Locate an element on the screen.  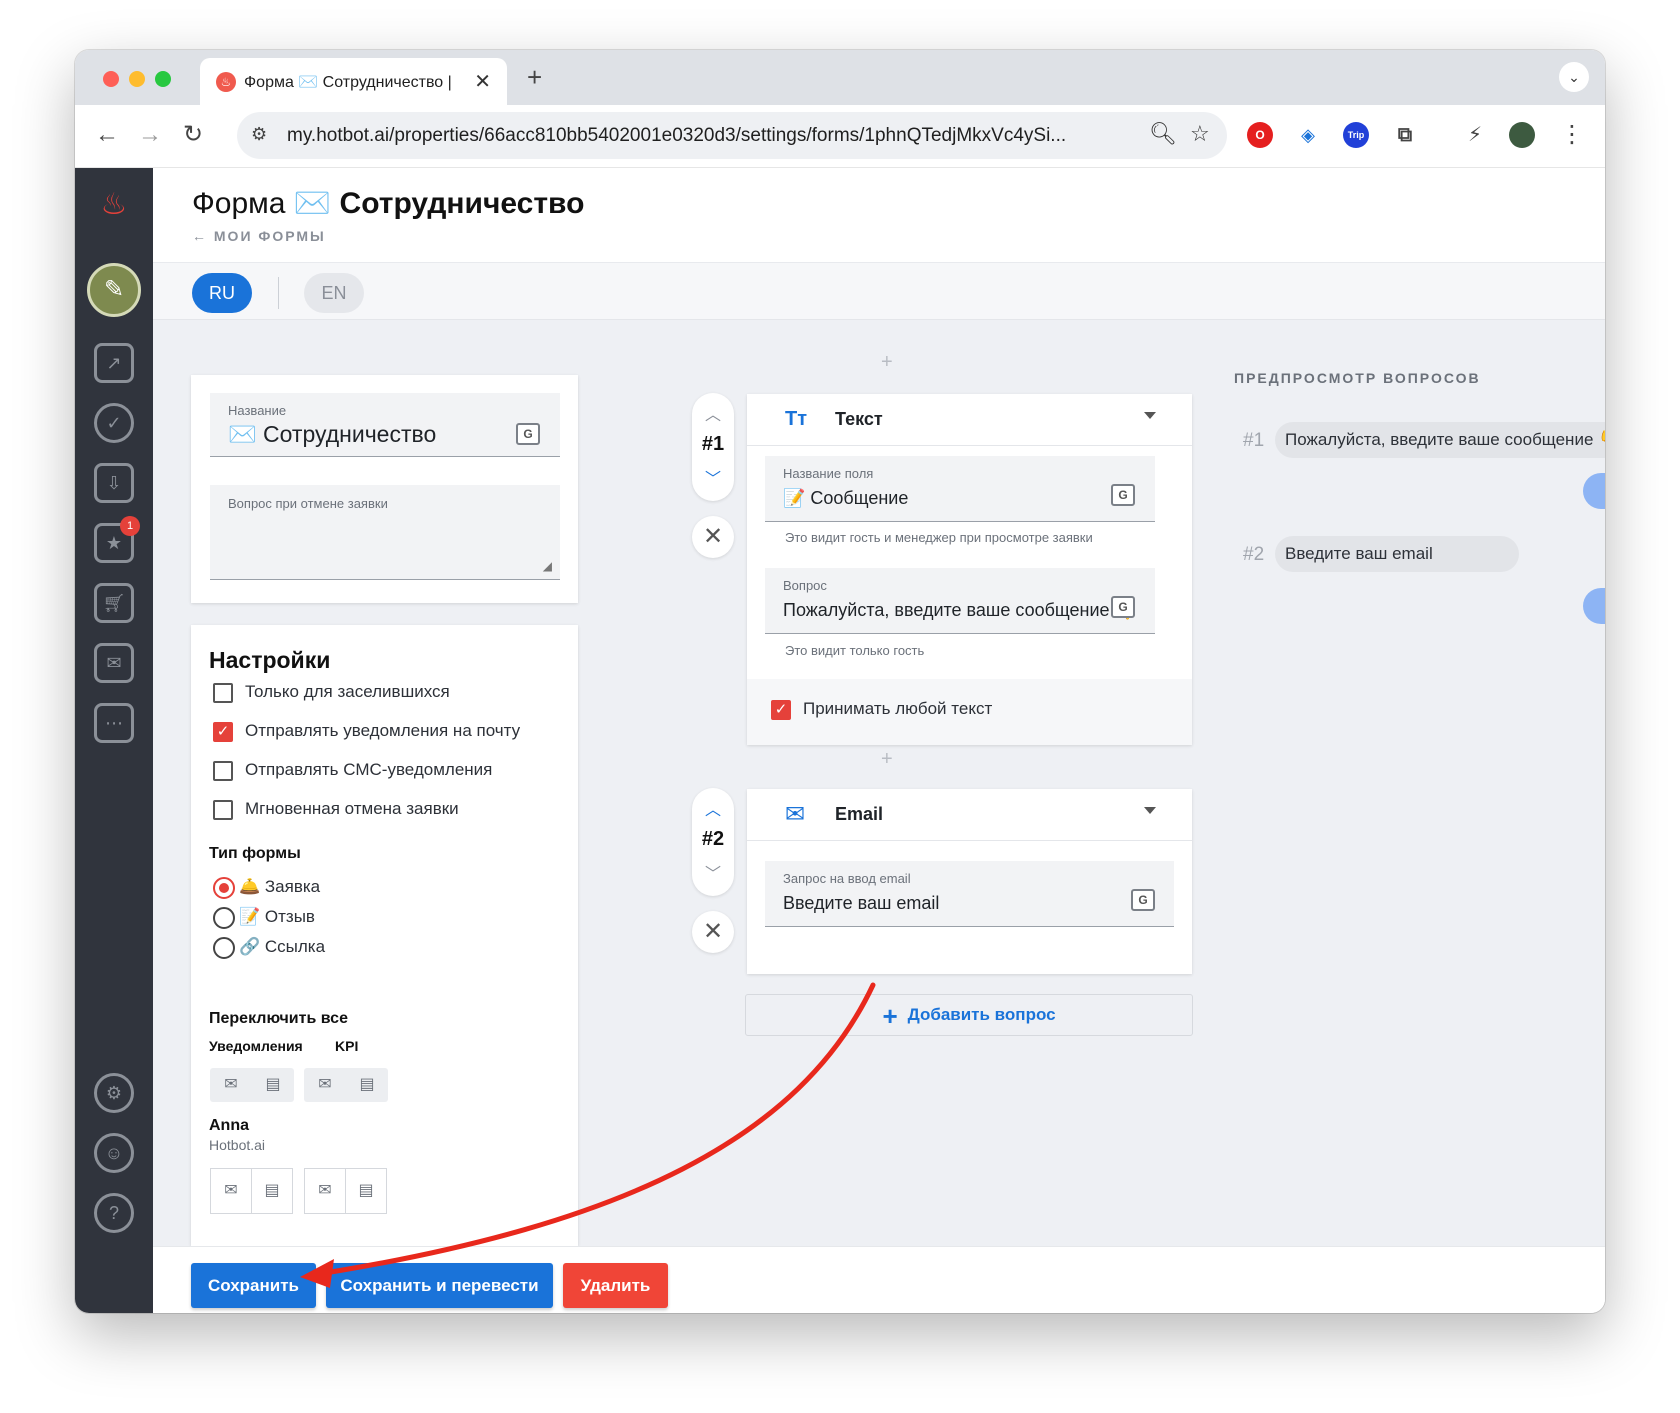
radio-label: 🔗 Ссылка is located at coordinates (282, 946).